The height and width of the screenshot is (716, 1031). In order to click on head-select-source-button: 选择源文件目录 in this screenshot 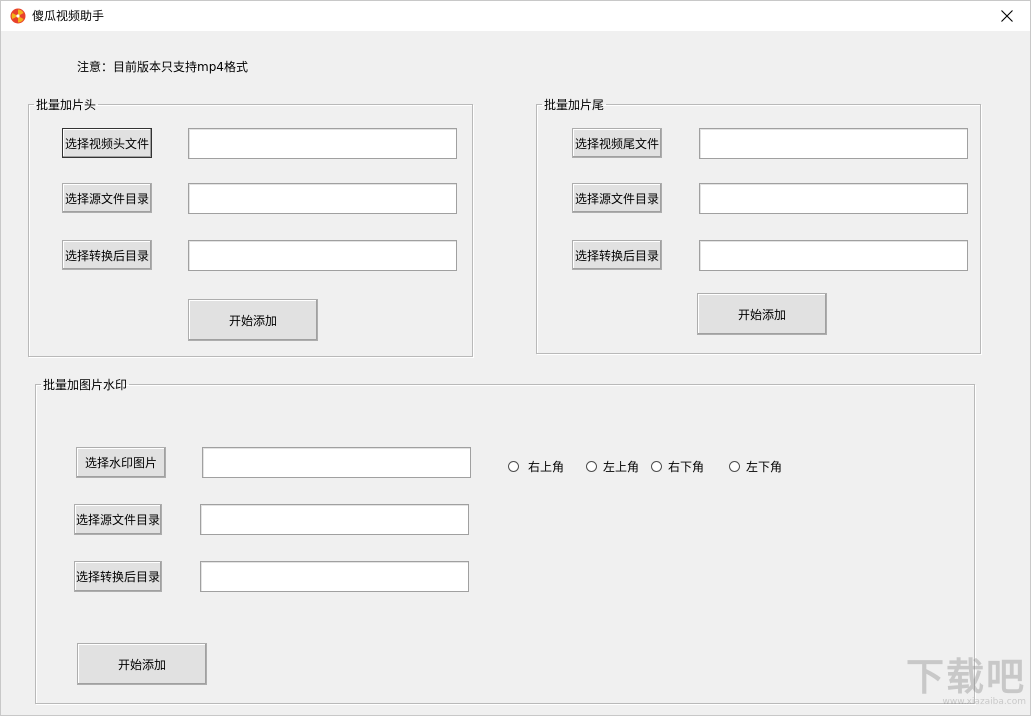, I will do `click(107, 198)`.